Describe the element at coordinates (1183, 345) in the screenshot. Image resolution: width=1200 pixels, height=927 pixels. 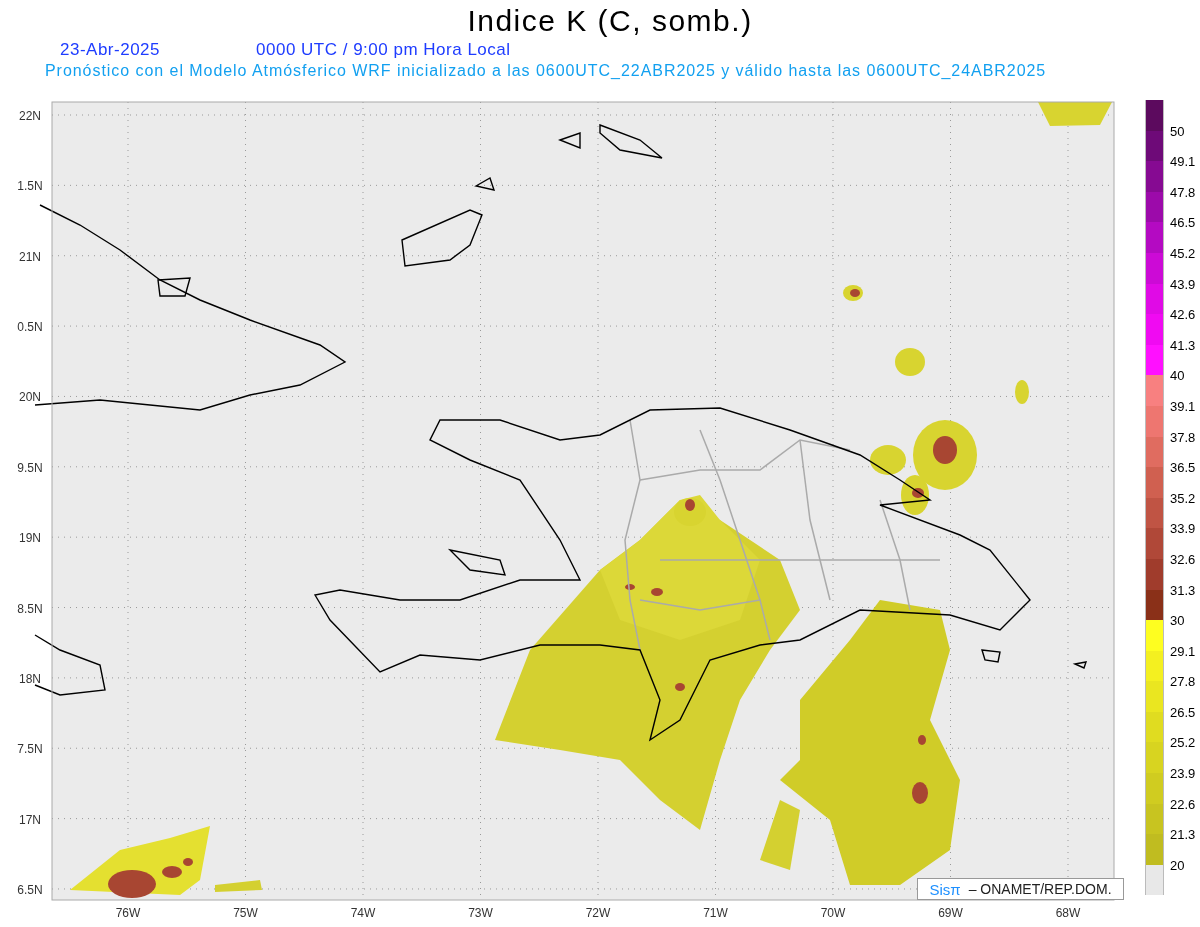
I see `scale-value: 41.3` at that location.